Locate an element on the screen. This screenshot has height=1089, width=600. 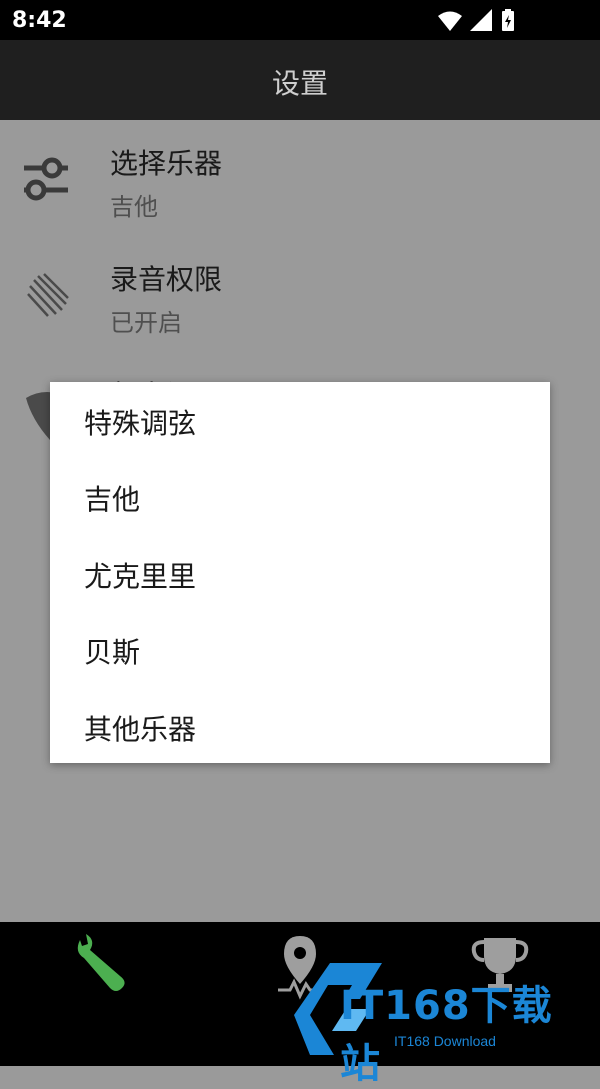
option-label: 尤克里里 is located at coordinates (140, 576).